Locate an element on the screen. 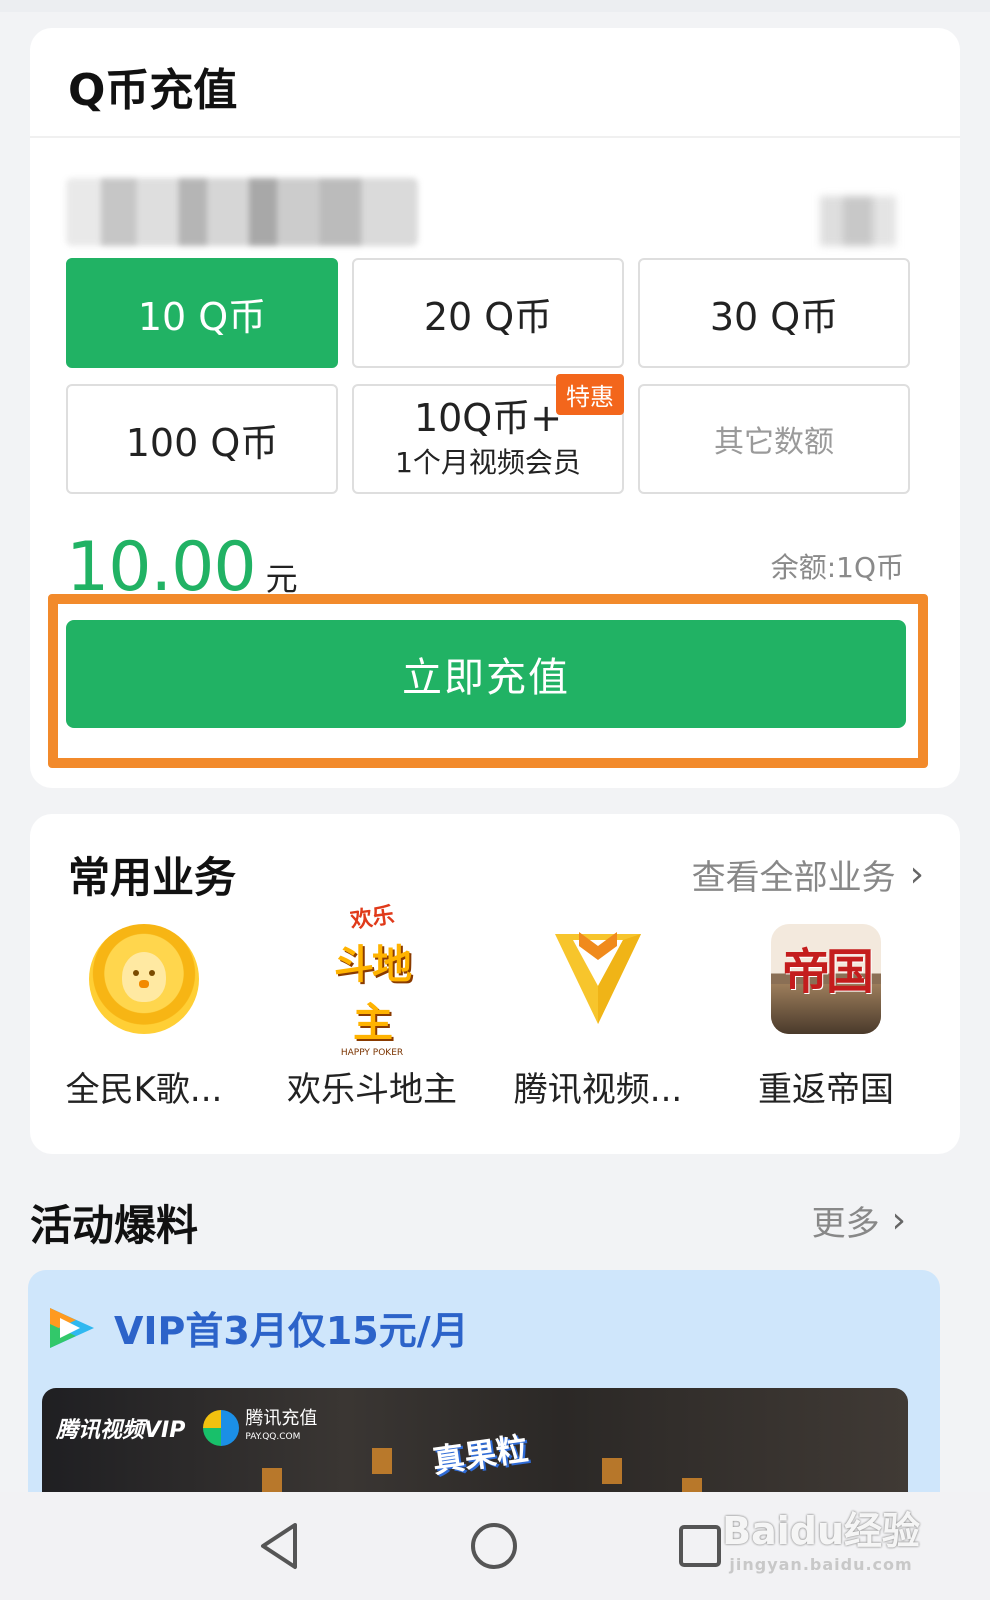  option-label: 20 Q币 is located at coordinates (488, 316).